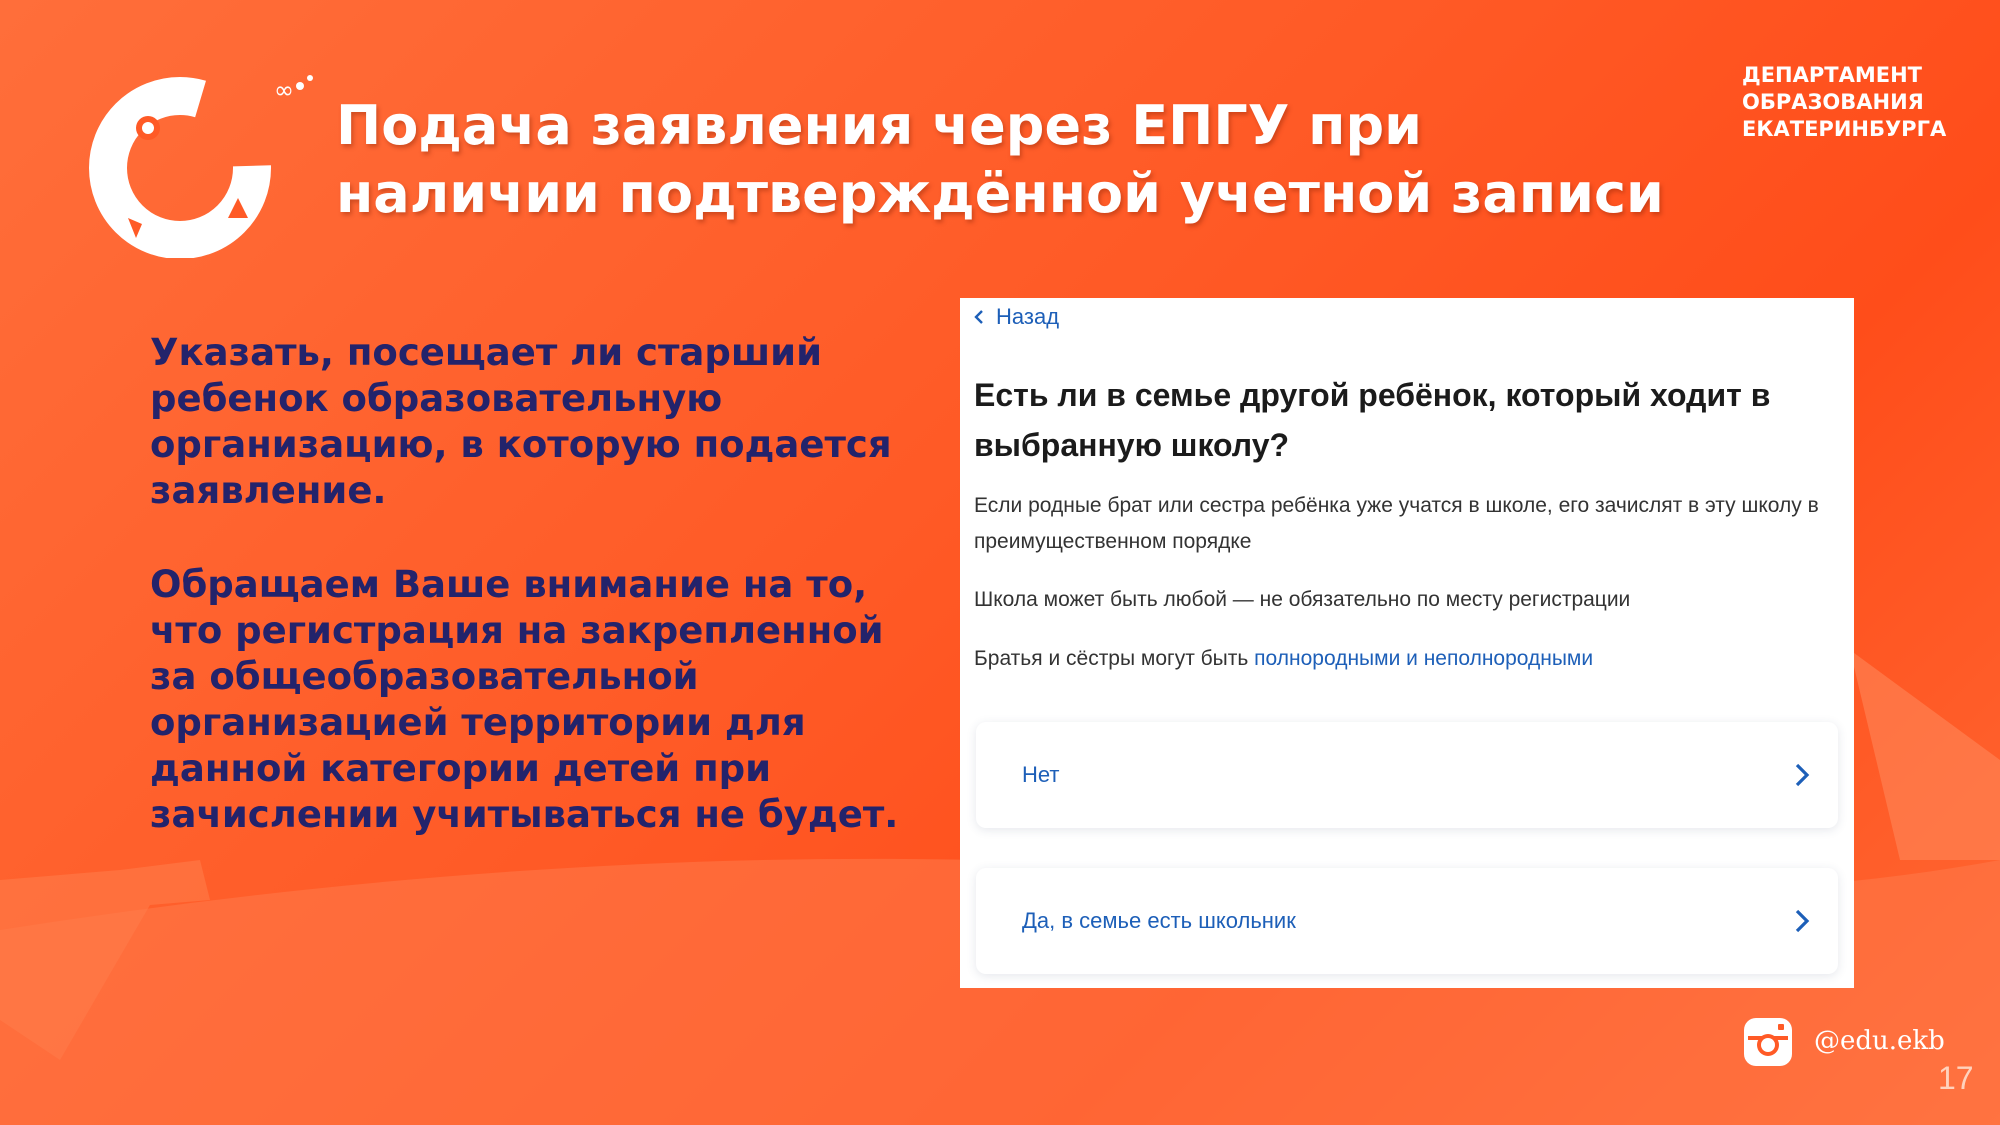  What do you see at coordinates (1768, 1042) in the screenshot?
I see `instagram-icon` at bounding box center [1768, 1042].